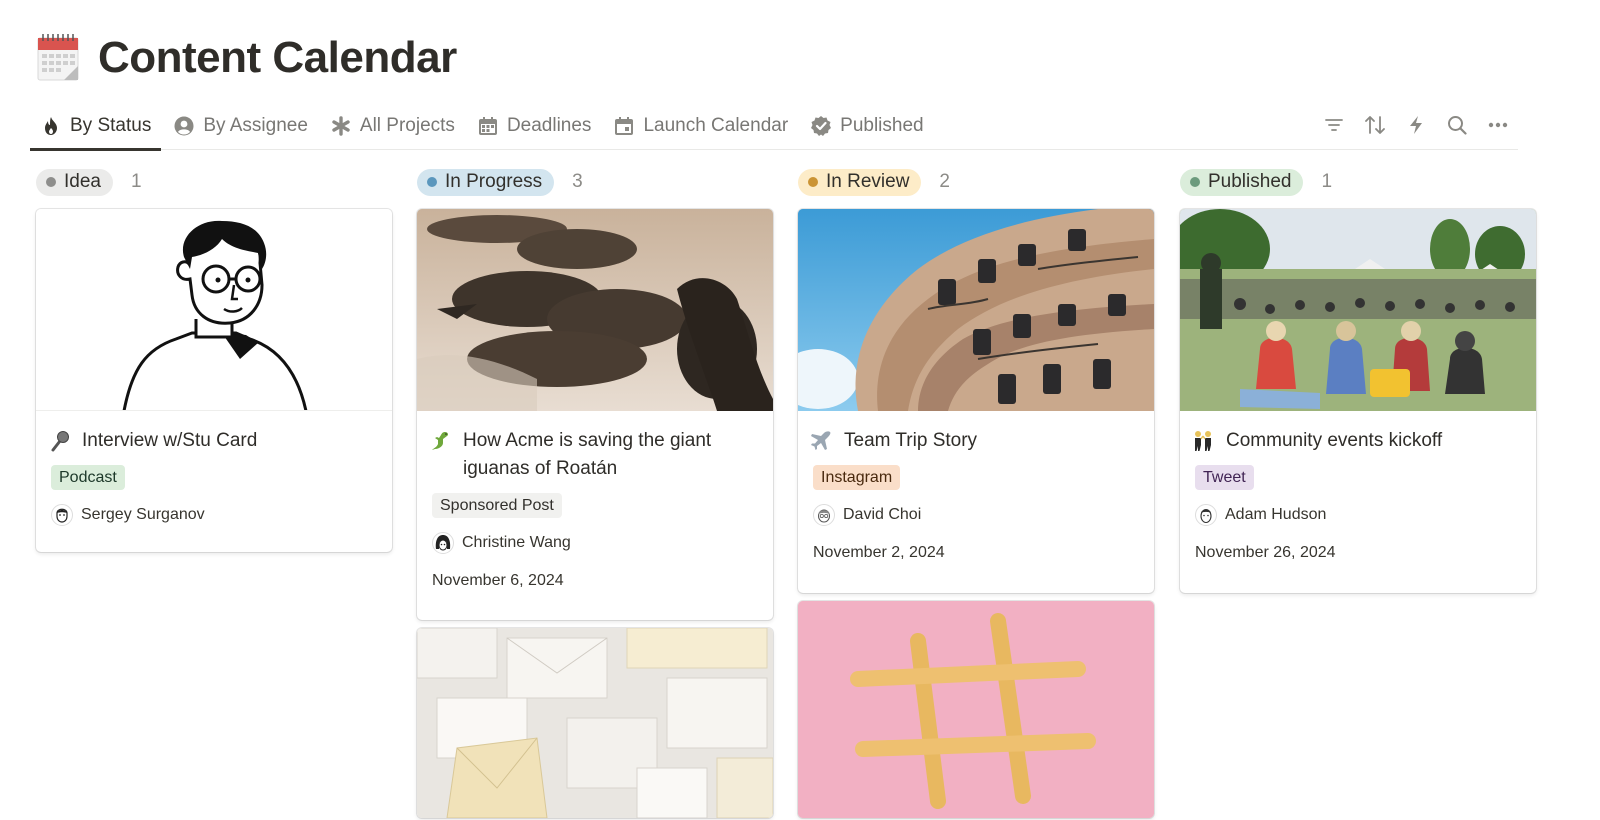  I want to click on verified-badge-icon, so click(821, 126).